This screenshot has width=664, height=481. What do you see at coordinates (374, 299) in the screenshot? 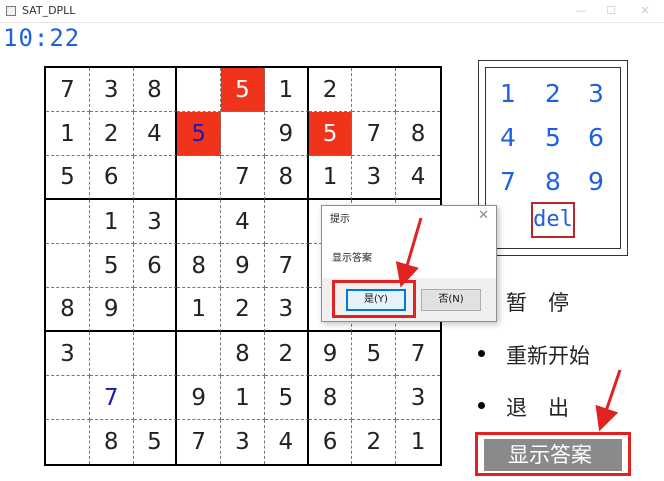
I see `yes-button-highlight` at bounding box center [374, 299].